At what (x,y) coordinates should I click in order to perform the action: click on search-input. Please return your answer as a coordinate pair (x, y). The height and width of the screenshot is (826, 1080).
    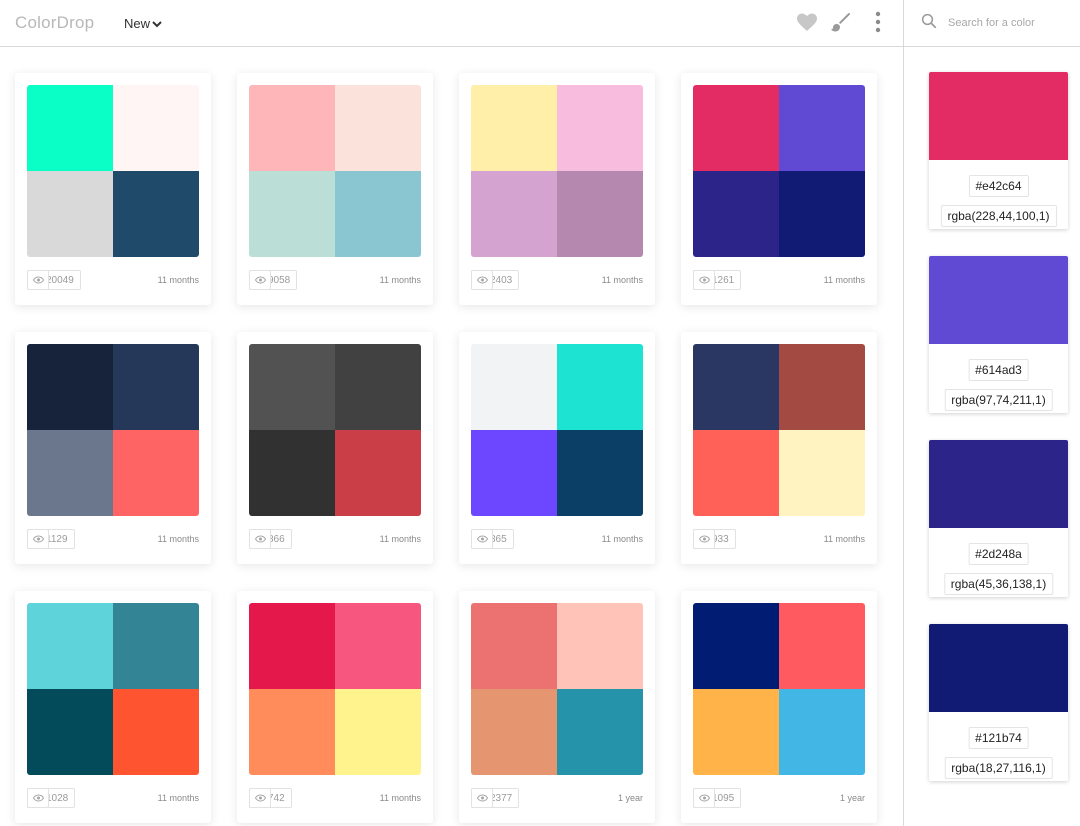
    Looking at the image, I should click on (1011, 23).